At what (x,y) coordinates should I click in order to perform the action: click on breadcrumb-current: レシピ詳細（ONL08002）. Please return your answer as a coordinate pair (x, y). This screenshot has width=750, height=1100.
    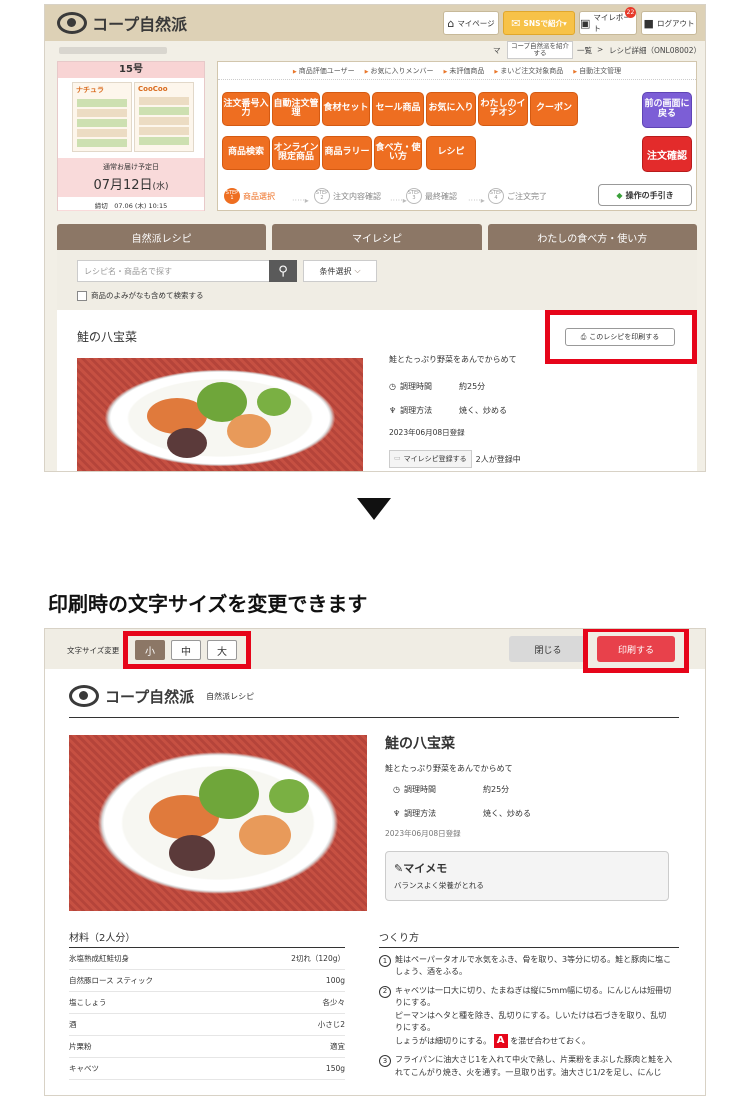
    Looking at the image, I should click on (655, 50).